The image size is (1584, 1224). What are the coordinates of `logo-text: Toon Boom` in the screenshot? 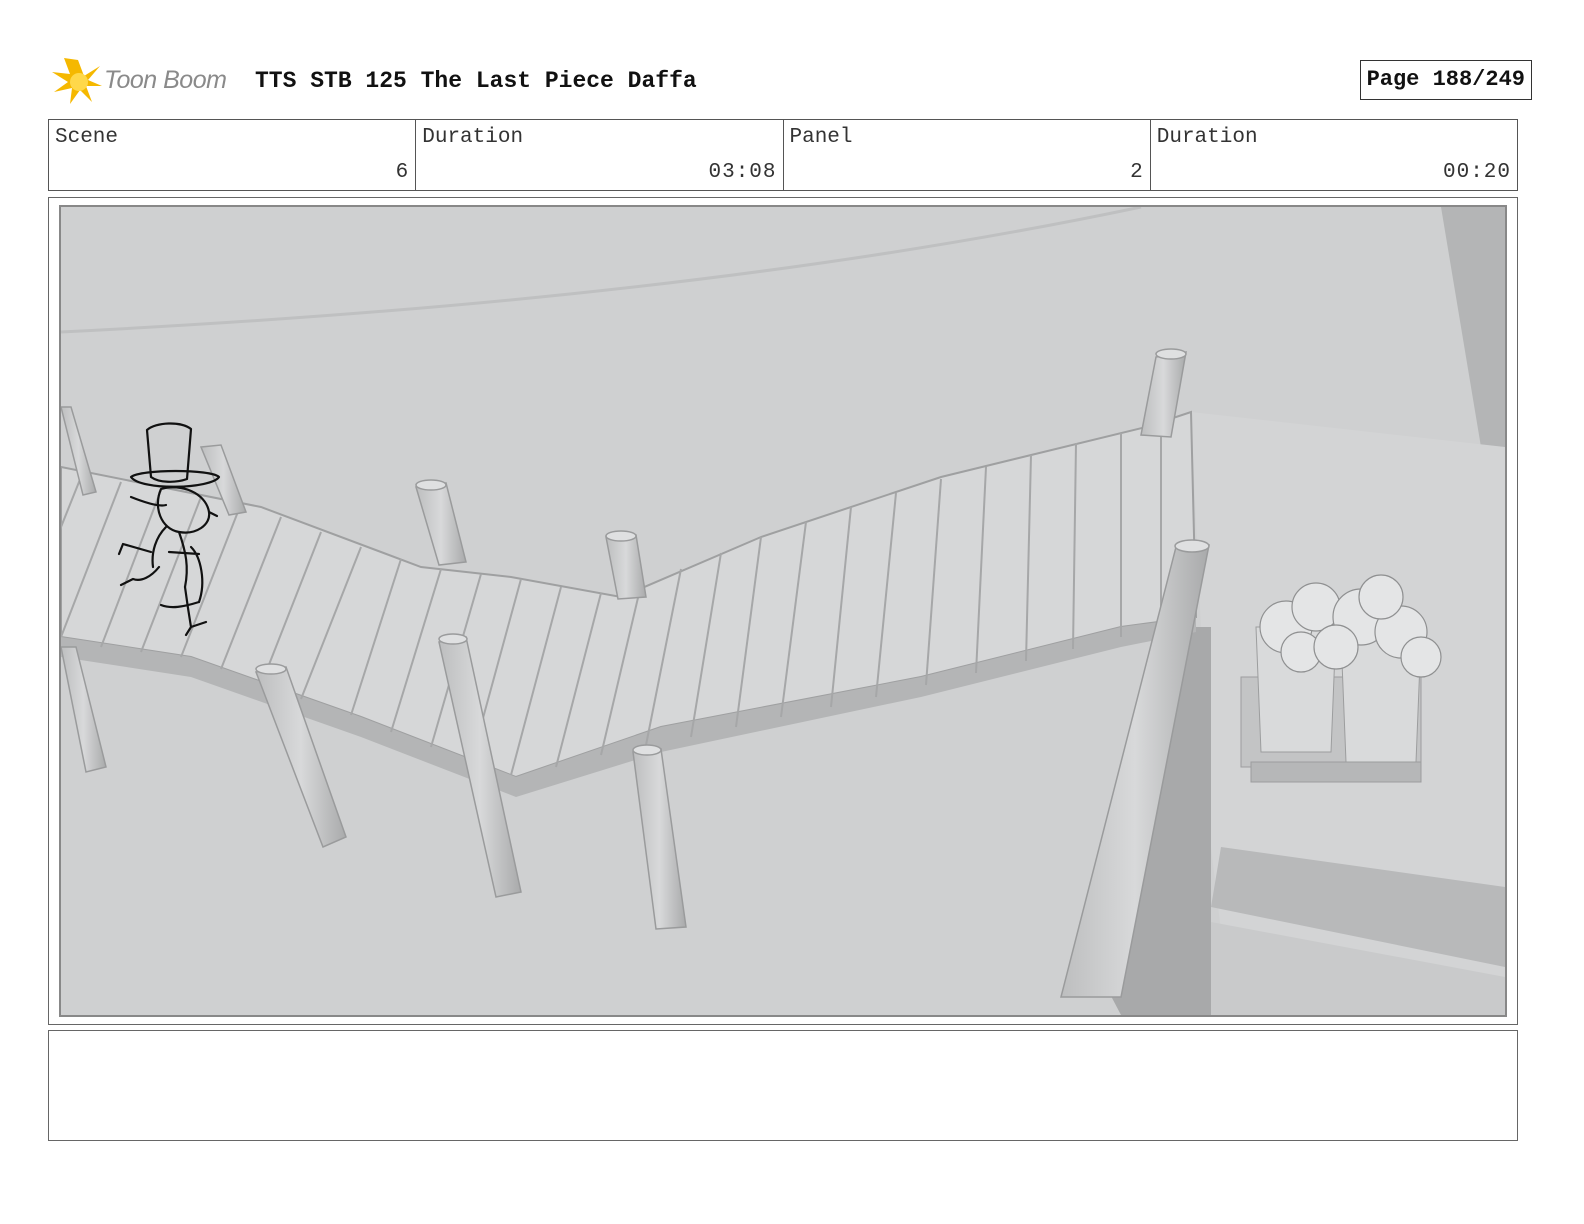 It's located at (165, 80).